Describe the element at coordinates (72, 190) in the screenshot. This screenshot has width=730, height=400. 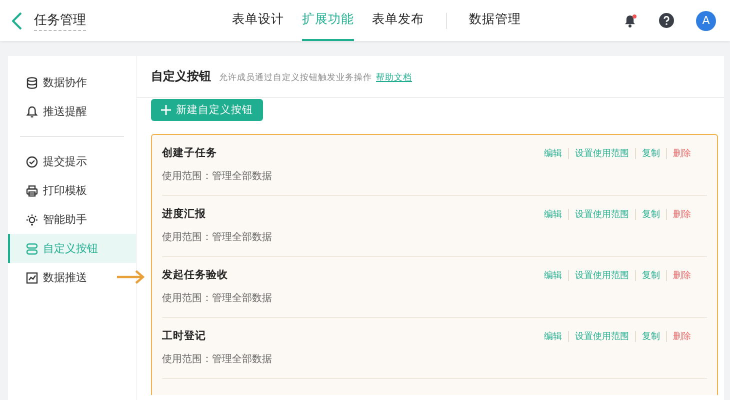
I see `sidebar-item: 打印模板` at that location.